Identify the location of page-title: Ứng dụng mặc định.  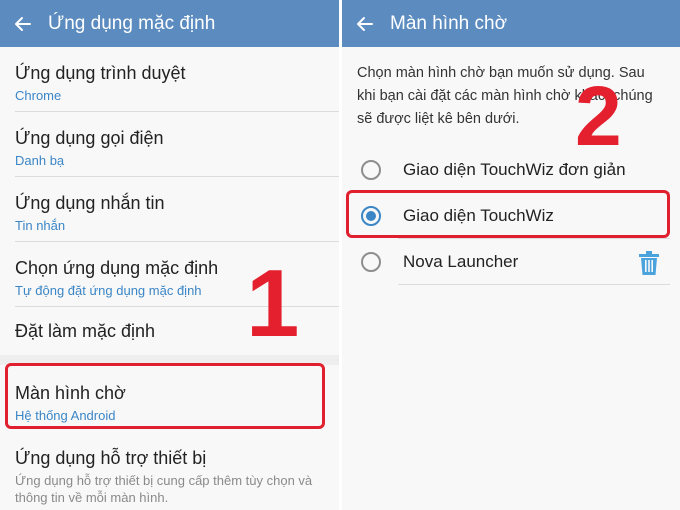
(132, 23).